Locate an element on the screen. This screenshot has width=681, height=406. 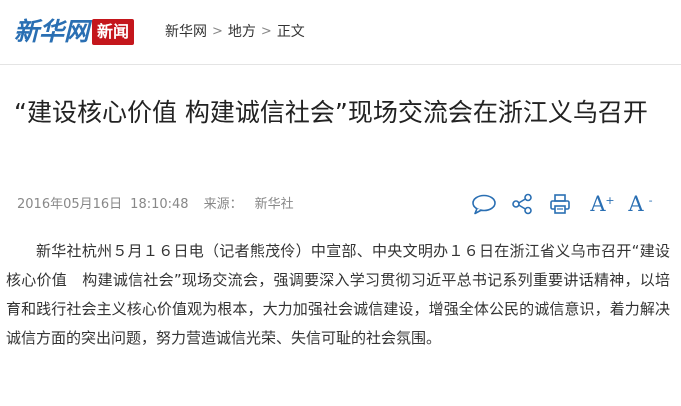
font-decrease-button: A- is located at coordinates (637, 204).